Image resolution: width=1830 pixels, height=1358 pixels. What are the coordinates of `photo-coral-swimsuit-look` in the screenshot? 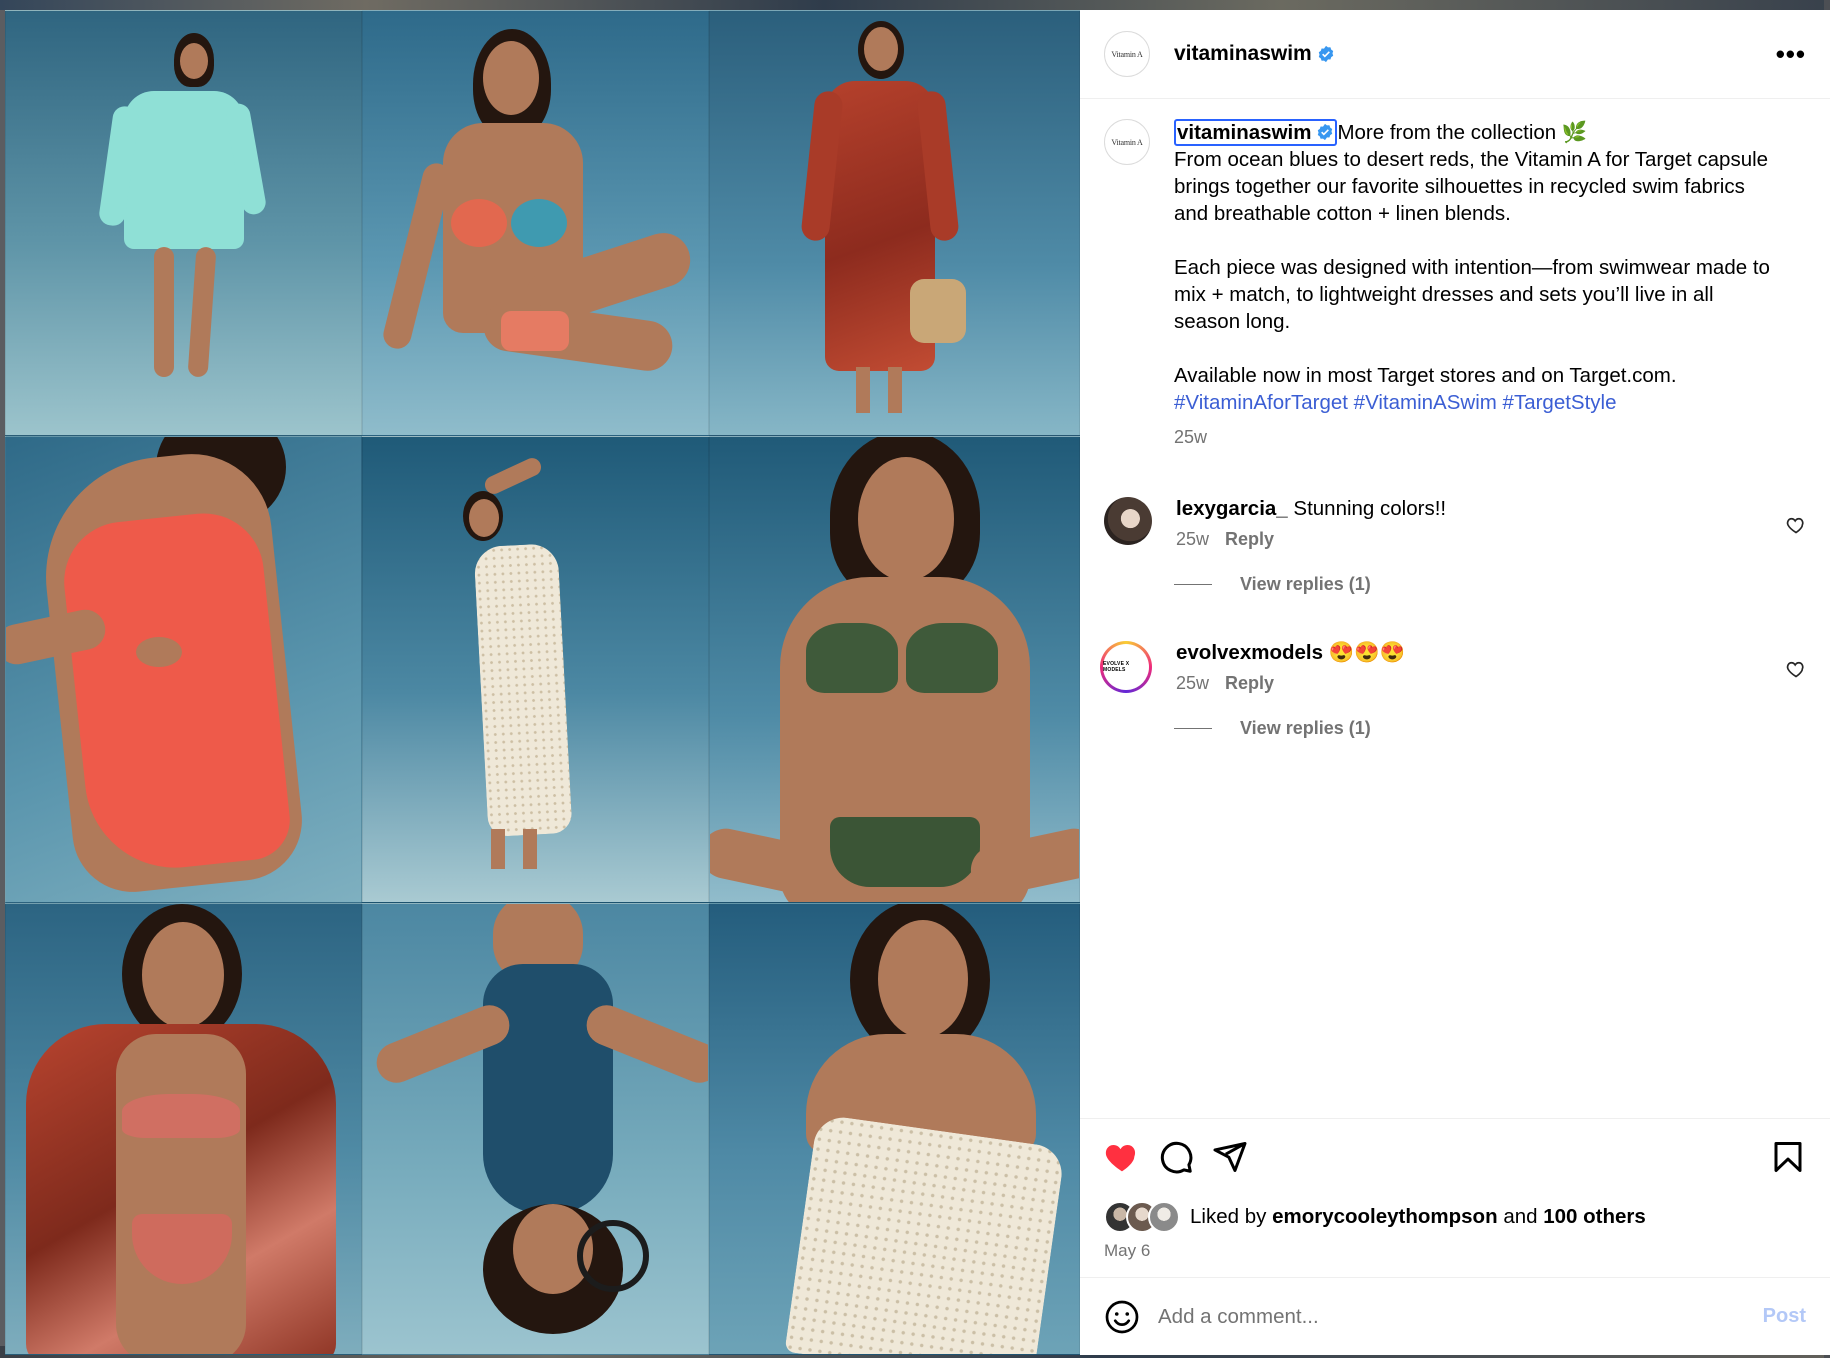 It's located at (183, 669).